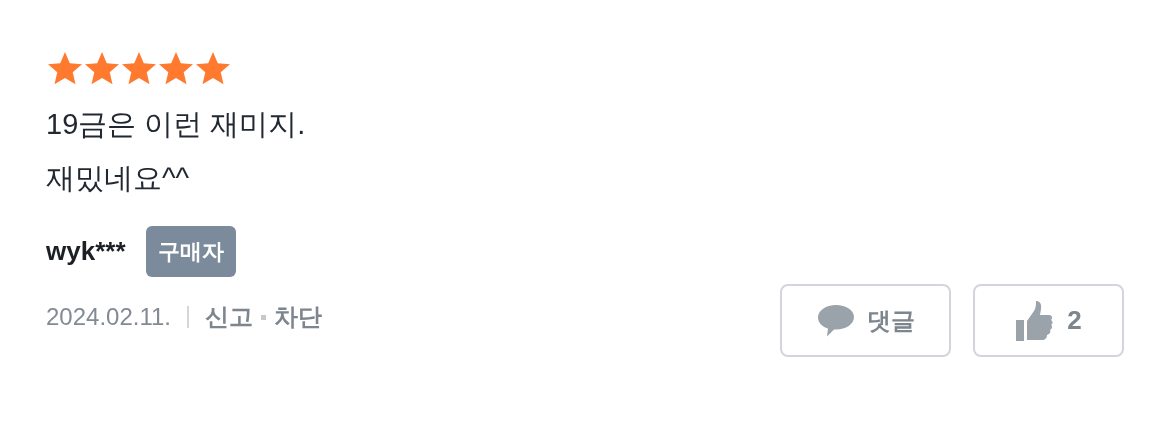 Image resolution: width=1170 pixels, height=426 pixels. What do you see at coordinates (86, 251) in the screenshot?
I see `username: wyk***` at bounding box center [86, 251].